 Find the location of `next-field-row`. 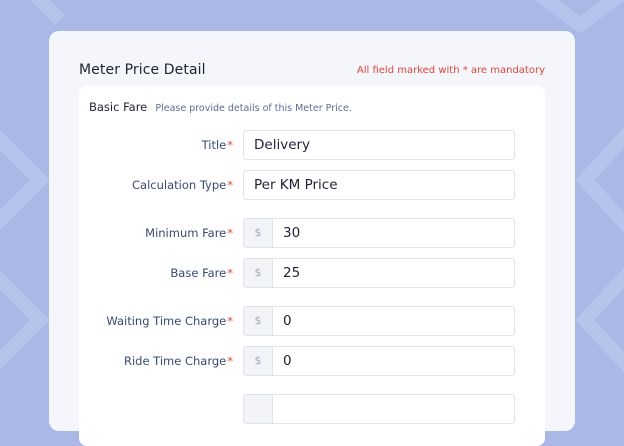

next-field-row is located at coordinates (312, 409).